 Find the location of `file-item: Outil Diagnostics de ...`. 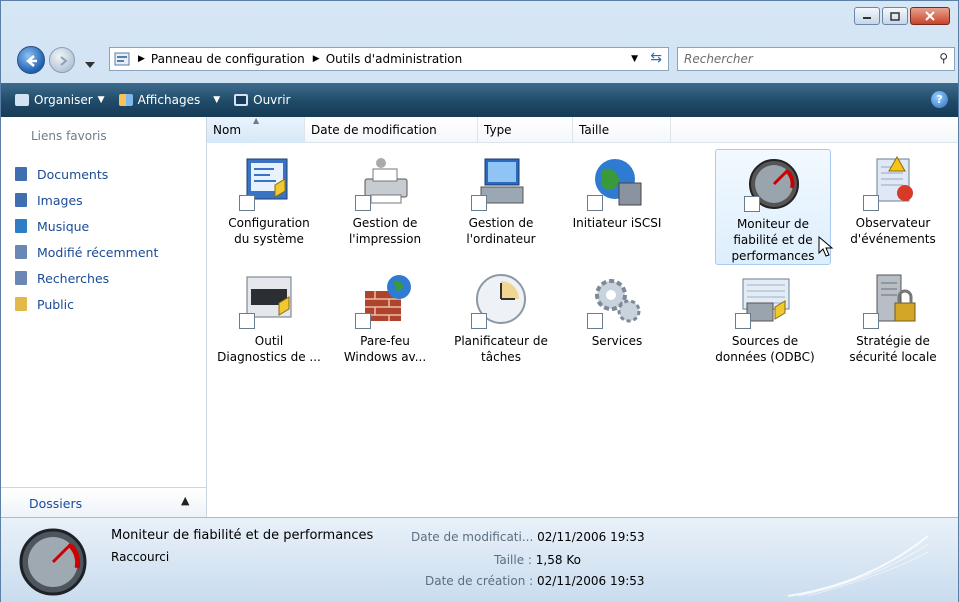

file-item: Outil Diagnostics de ... is located at coordinates (269, 325).